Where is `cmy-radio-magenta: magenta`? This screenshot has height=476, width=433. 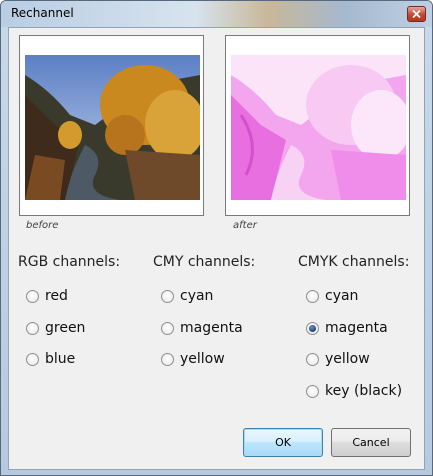 cmy-radio-magenta: magenta is located at coordinates (202, 328).